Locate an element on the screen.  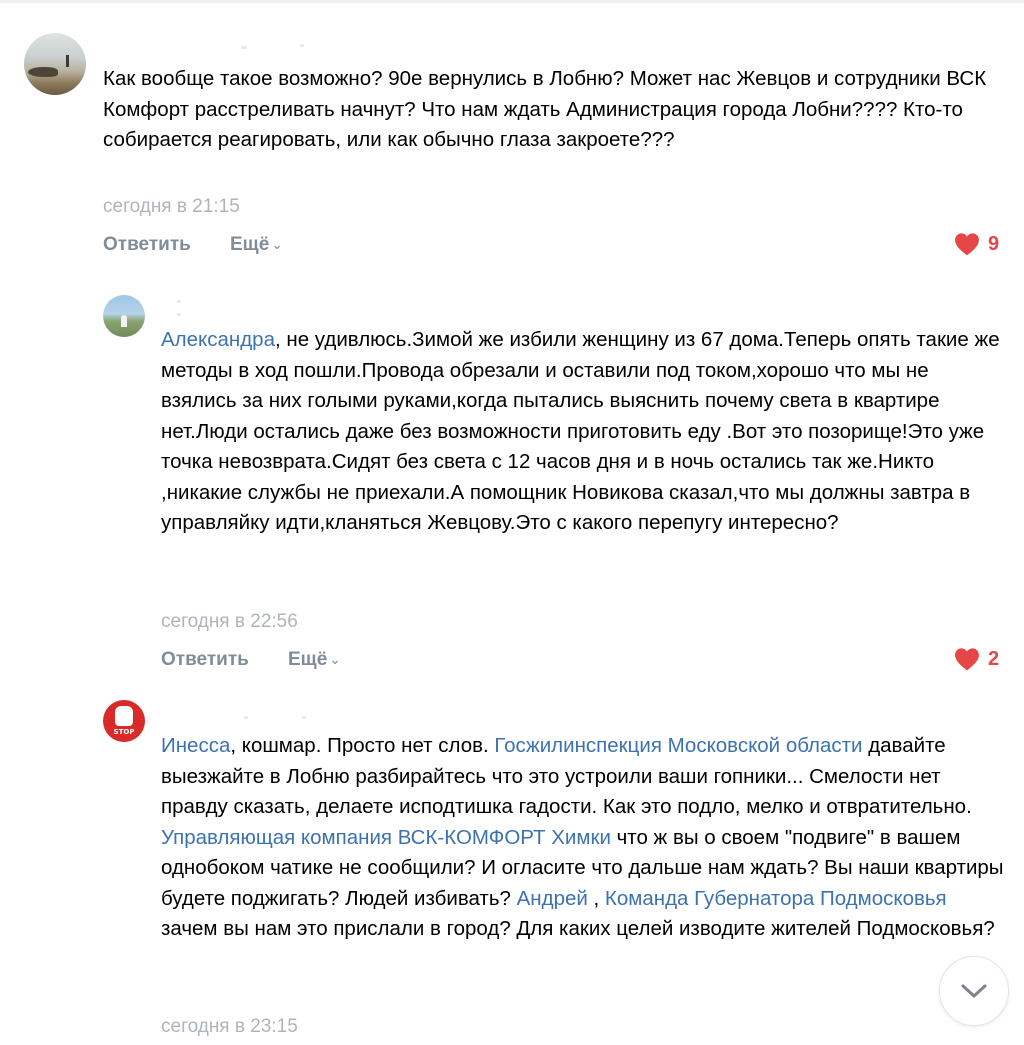
mention-link: Команда Губернатора Подмосковья is located at coordinates (776, 898).